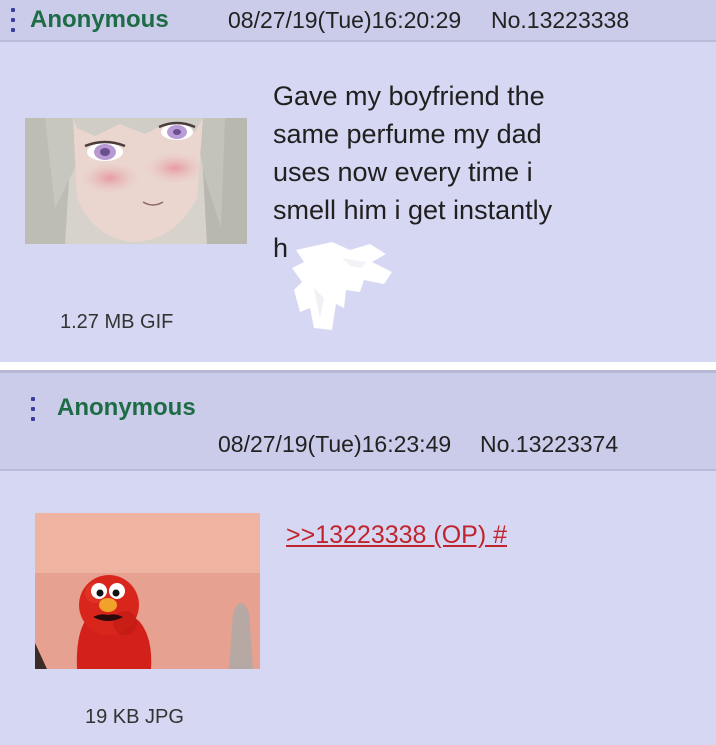 The image size is (716, 745). I want to click on post-datetime: 08/27/19(Tue)16:20:29, so click(345, 20).